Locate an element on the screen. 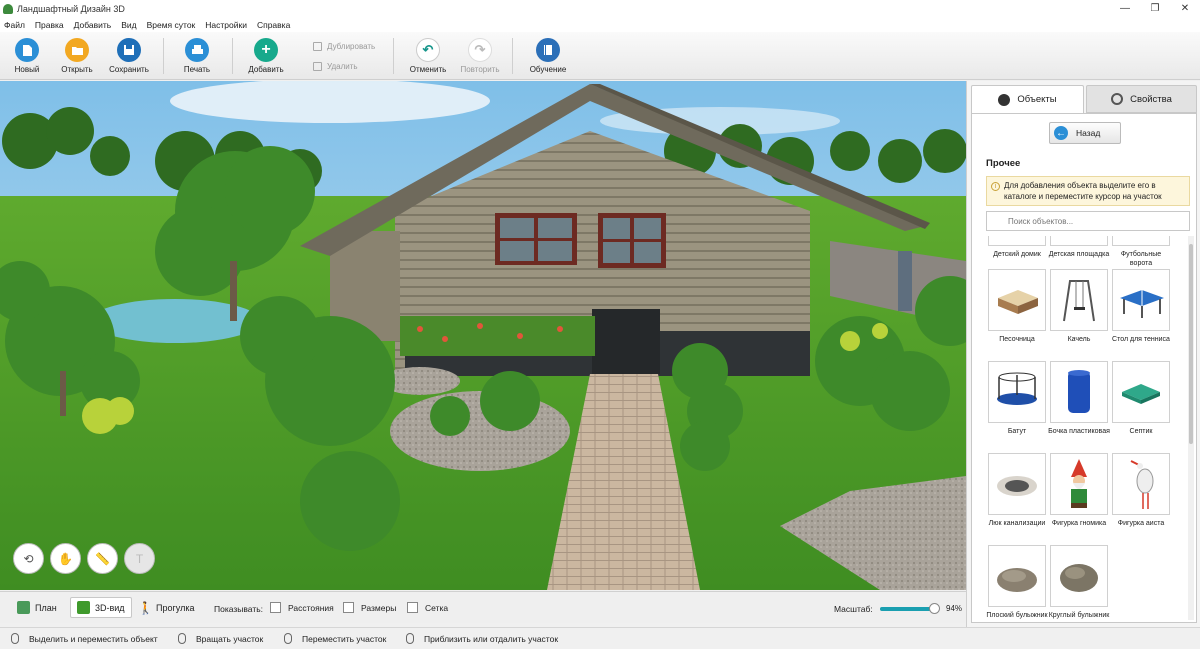  stork-thumb is located at coordinates (1141, 484).